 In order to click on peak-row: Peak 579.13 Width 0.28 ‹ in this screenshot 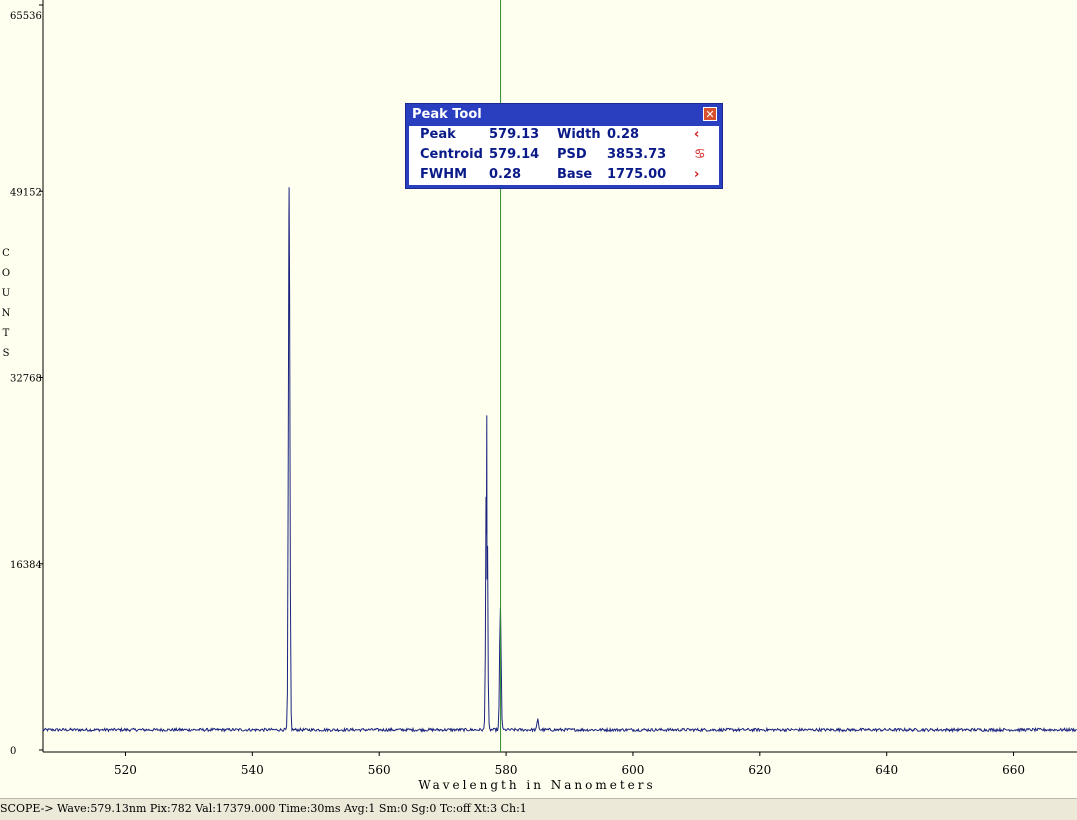, I will do `click(564, 136)`.